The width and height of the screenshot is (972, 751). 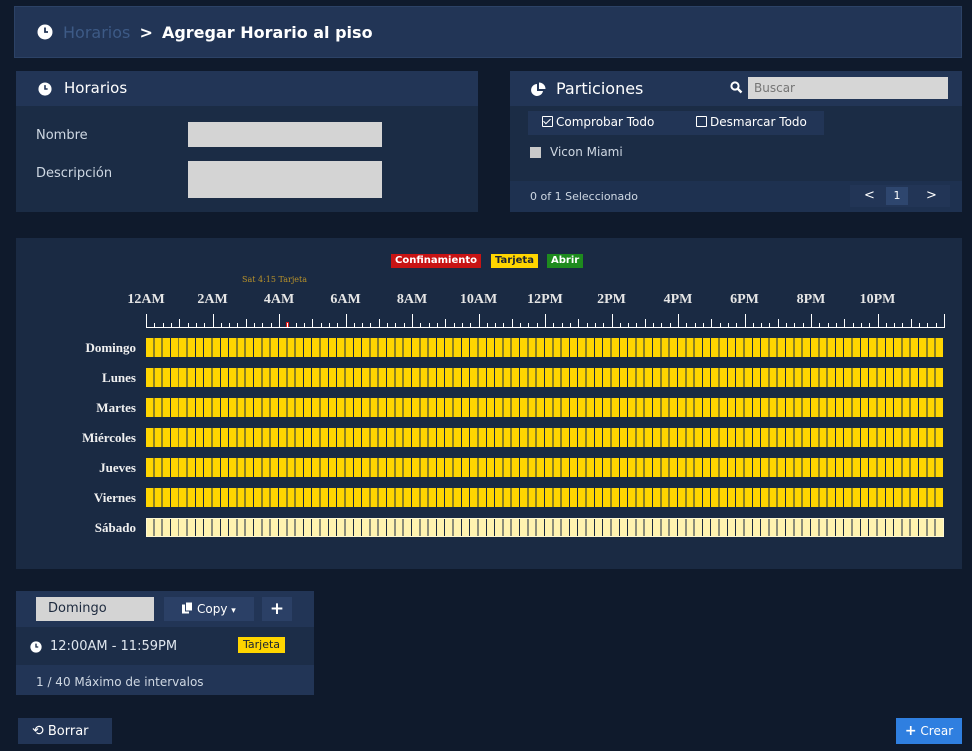 I want to click on day-label: Miércoles, so click(x=109, y=437).